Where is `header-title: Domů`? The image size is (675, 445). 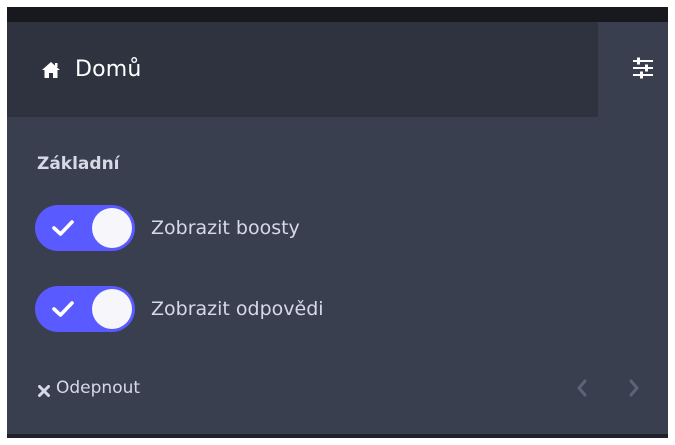
header-title: Domů is located at coordinates (108, 69).